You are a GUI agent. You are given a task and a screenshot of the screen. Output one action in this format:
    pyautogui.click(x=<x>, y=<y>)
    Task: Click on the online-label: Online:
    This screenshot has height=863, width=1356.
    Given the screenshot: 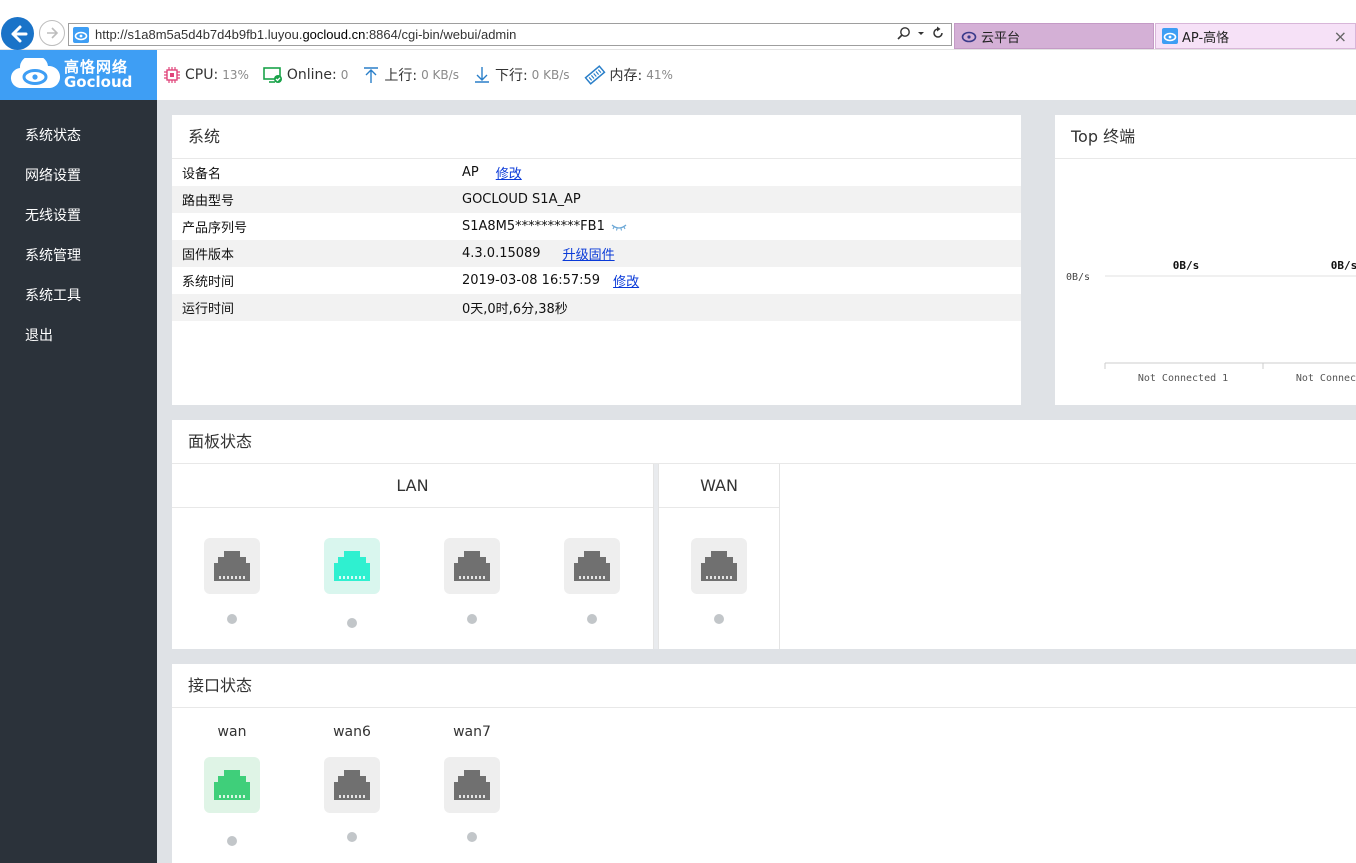 What is the action you would take?
    pyautogui.click(x=311, y=75)
    